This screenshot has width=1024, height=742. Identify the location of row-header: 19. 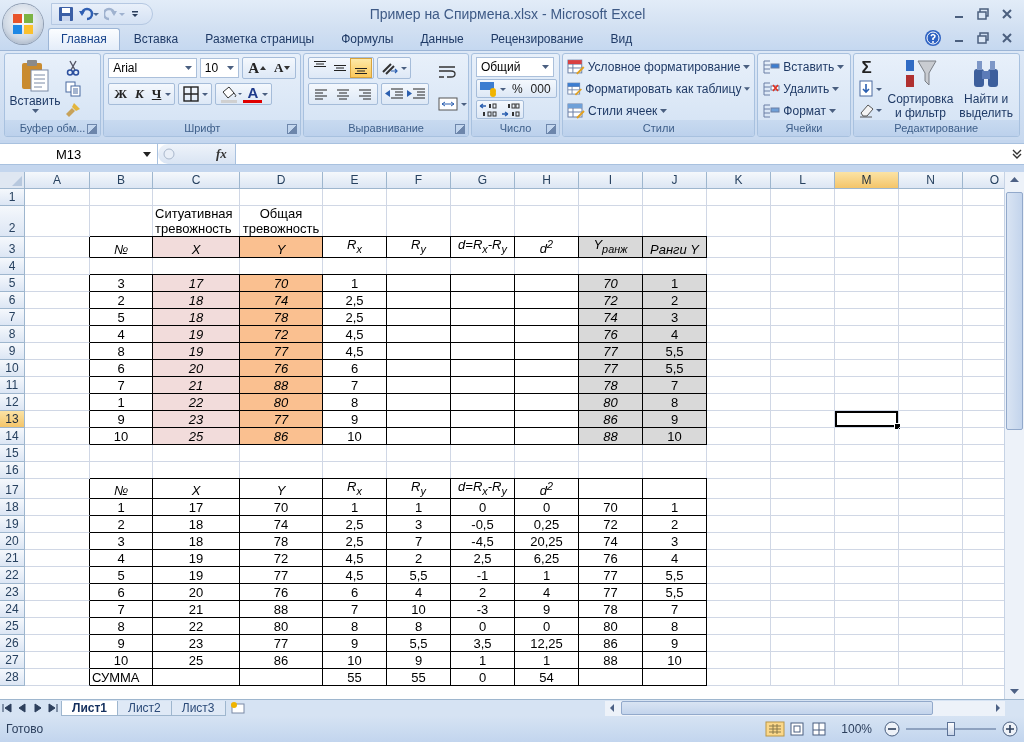
(12, 525).